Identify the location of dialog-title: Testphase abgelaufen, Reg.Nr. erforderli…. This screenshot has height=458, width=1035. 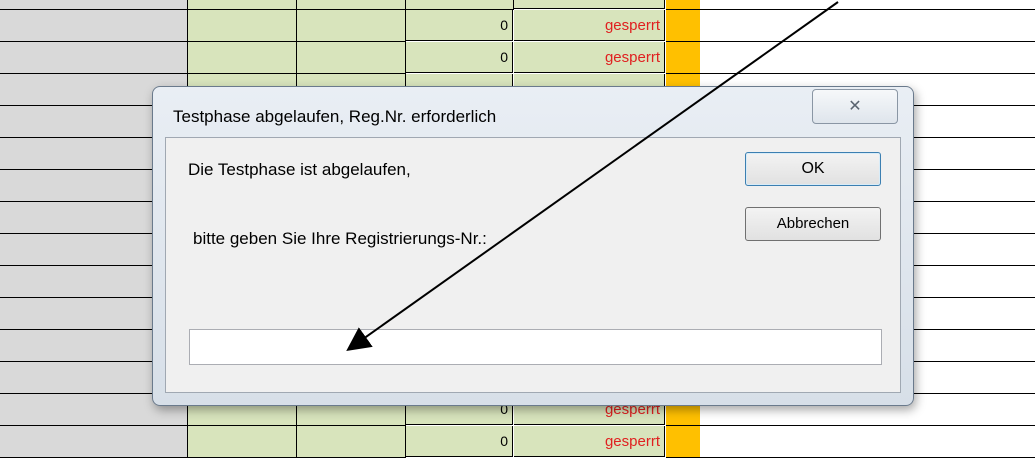
(335, 116).